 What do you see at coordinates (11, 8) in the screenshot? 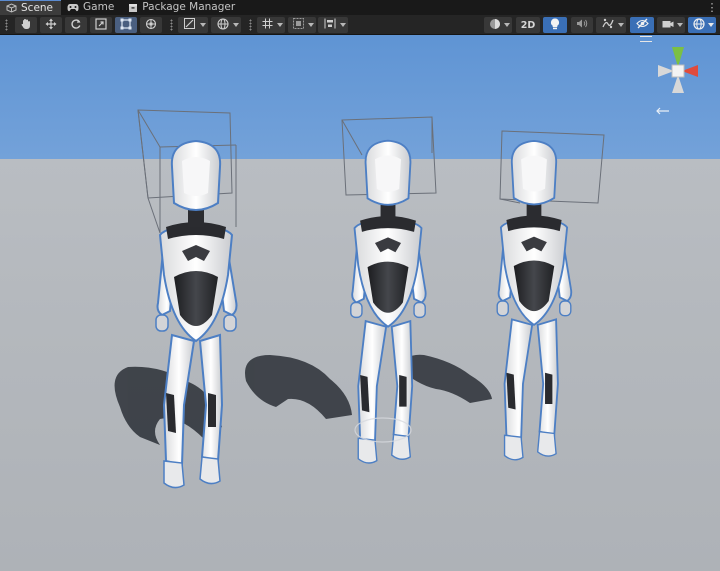
I see `scene-icon` at bounding box center [11, 8].